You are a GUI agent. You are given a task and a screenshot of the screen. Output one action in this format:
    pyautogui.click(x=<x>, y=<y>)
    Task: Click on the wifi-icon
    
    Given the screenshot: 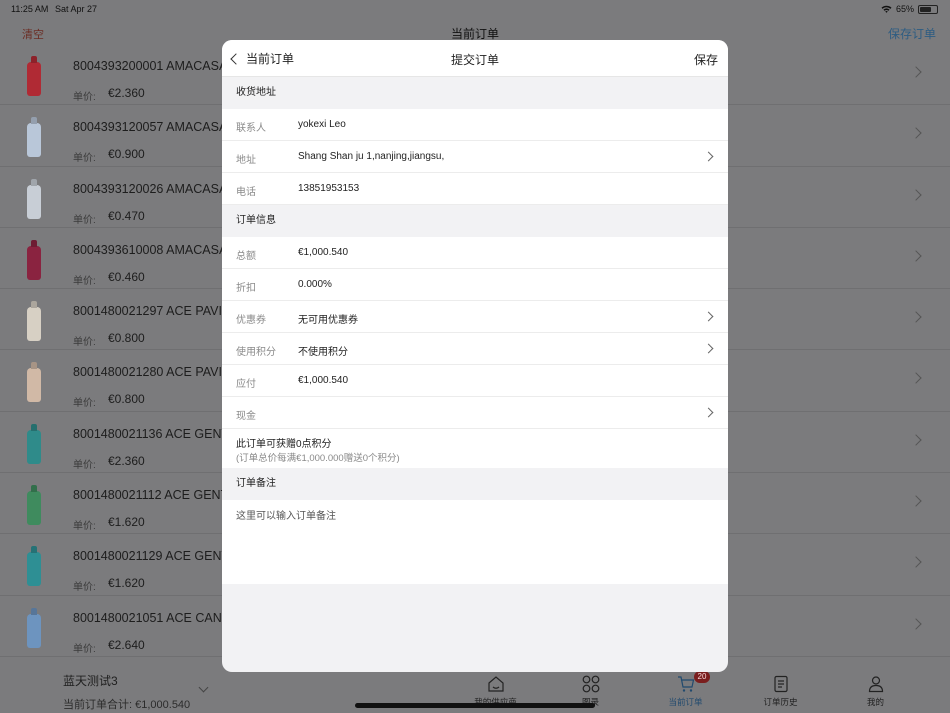 What is the action you would take?
    pyautogui.click(x=886, y=9)
    